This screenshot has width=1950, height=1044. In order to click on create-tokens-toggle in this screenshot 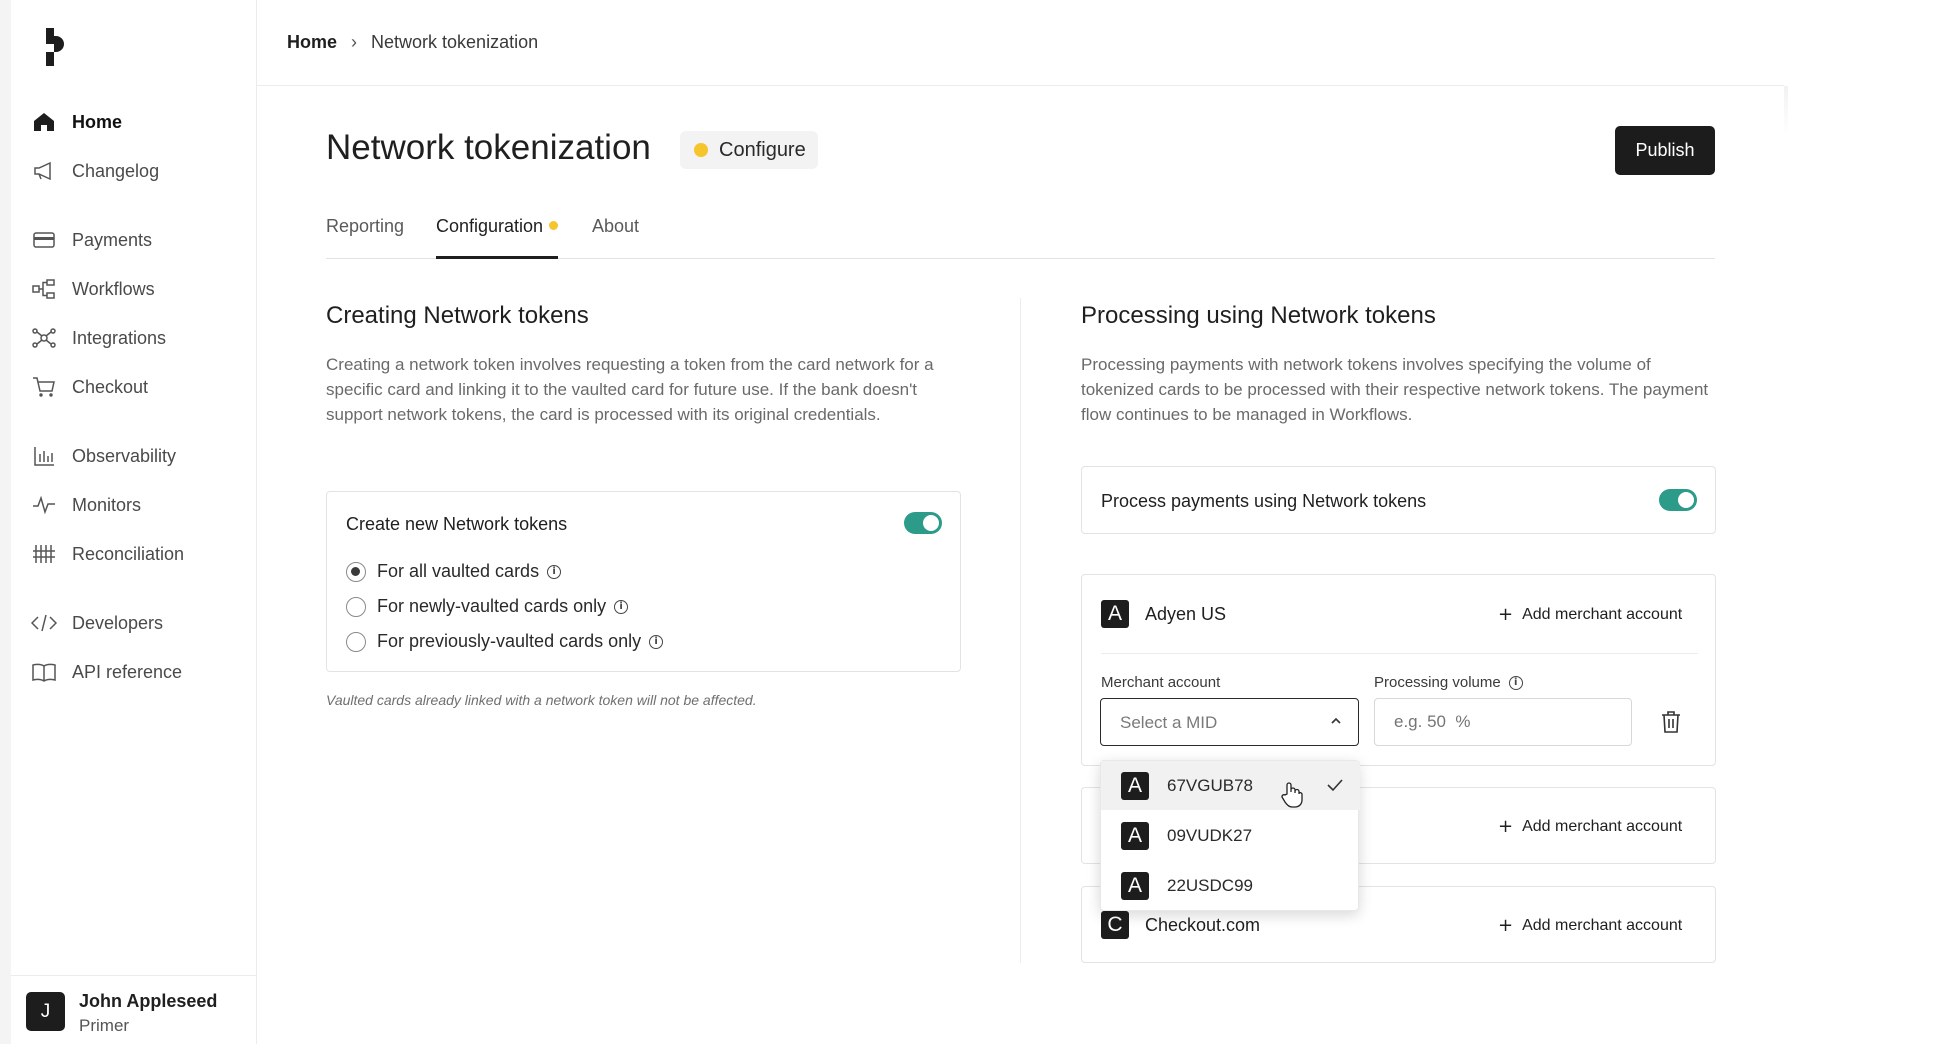, I will do `click(923, 523)`.